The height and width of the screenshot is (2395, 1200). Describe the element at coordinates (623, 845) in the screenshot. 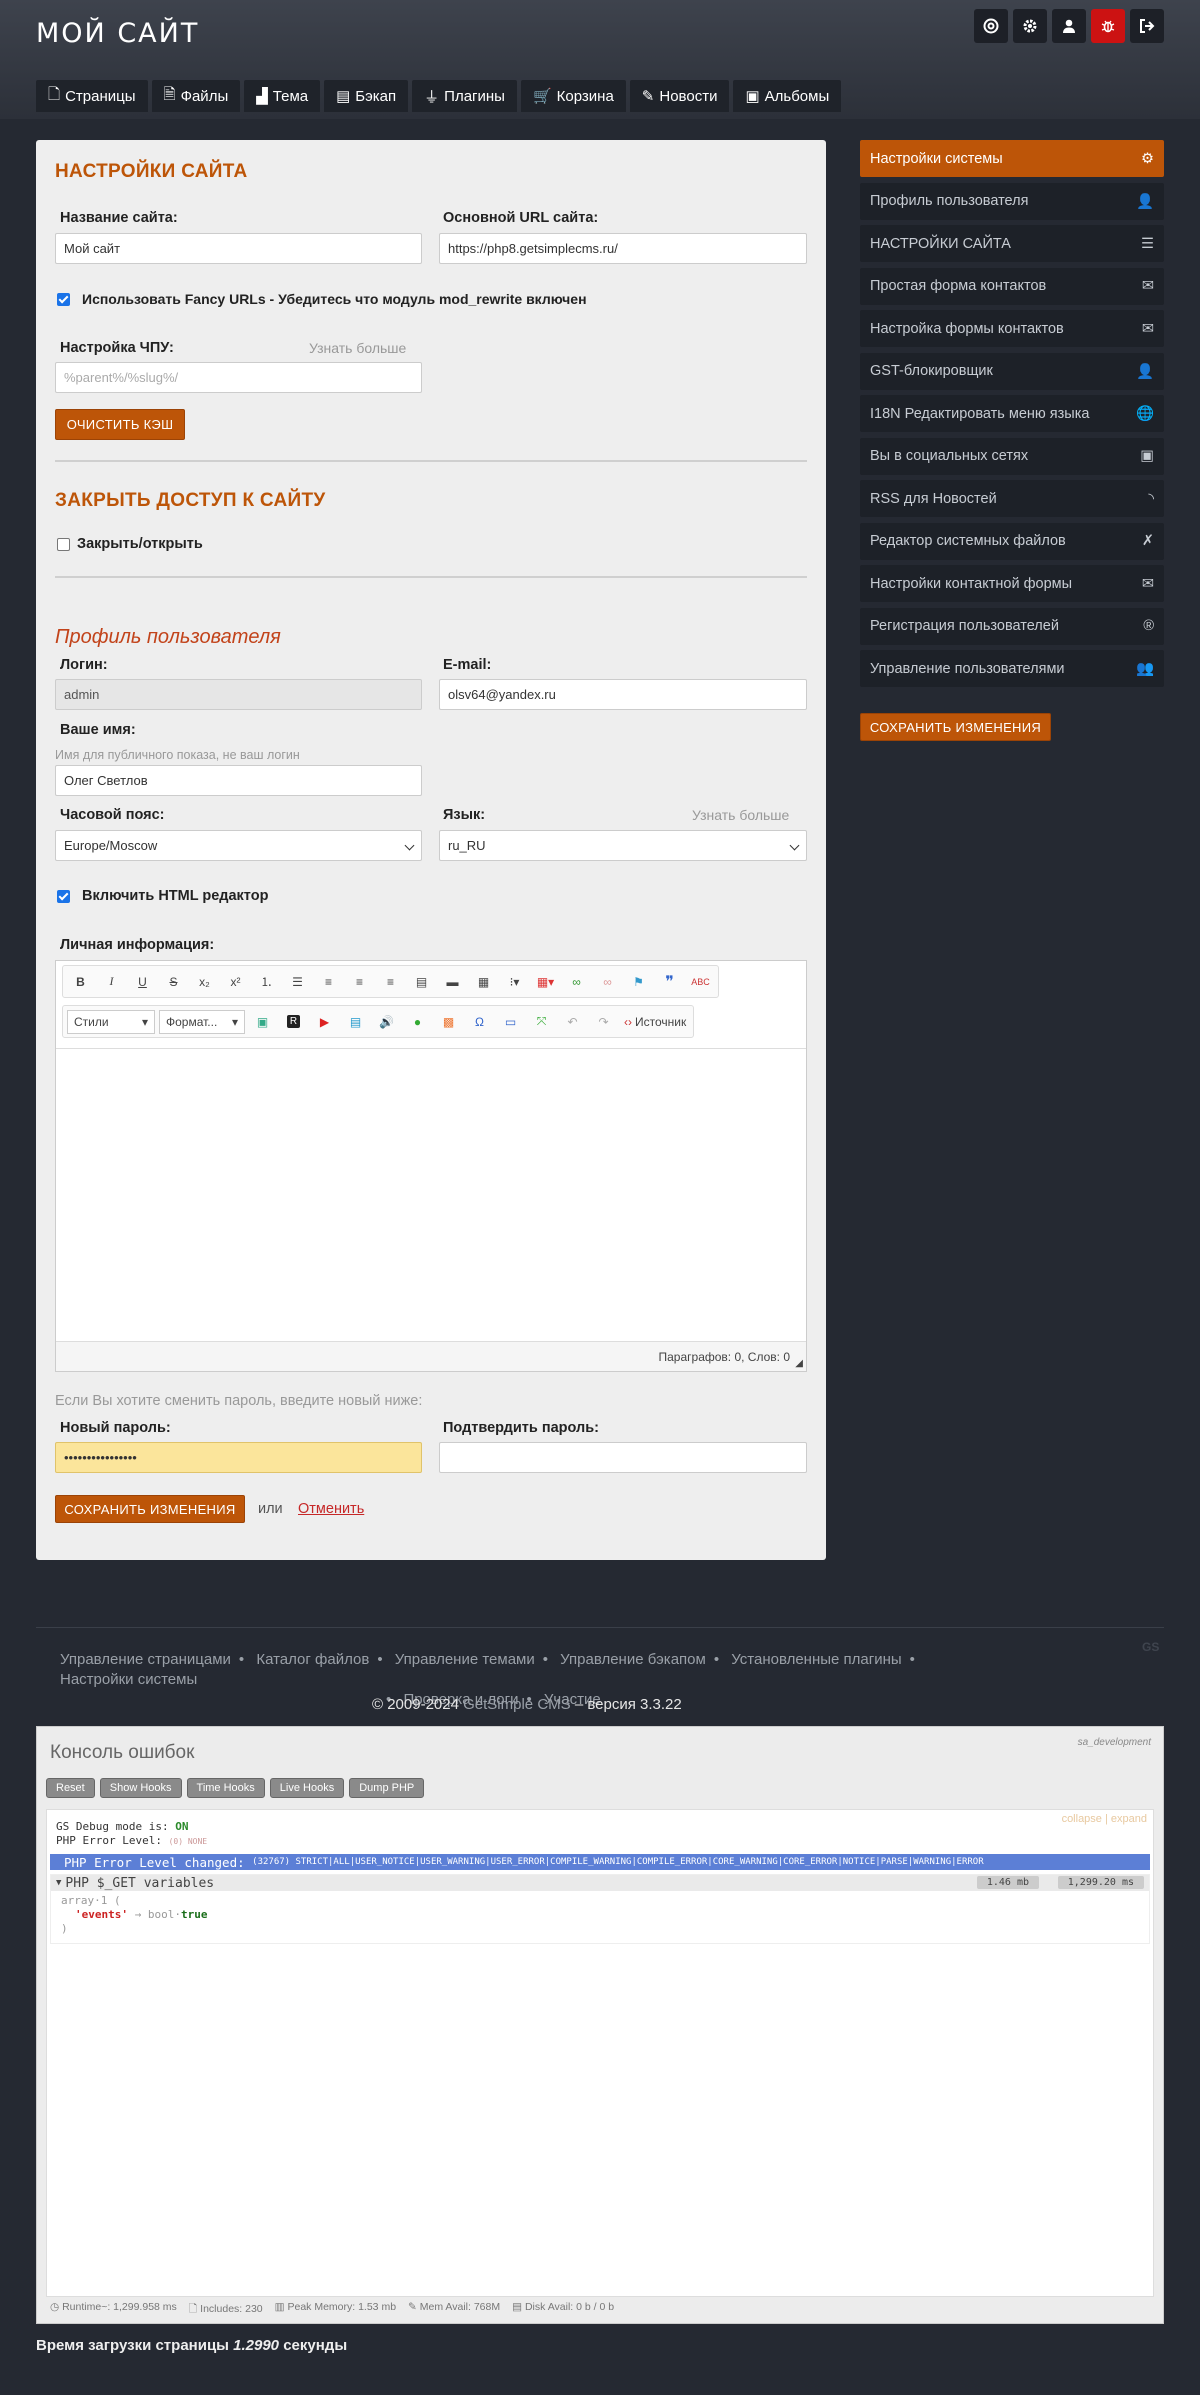

I see `lang-select: ru_RU` at that location.